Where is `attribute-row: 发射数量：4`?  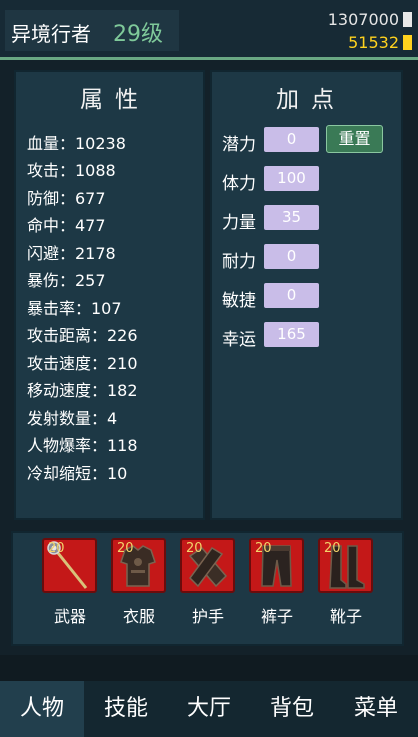
attribute-row: 发射数量：4 is located at coordinates (72, 418).